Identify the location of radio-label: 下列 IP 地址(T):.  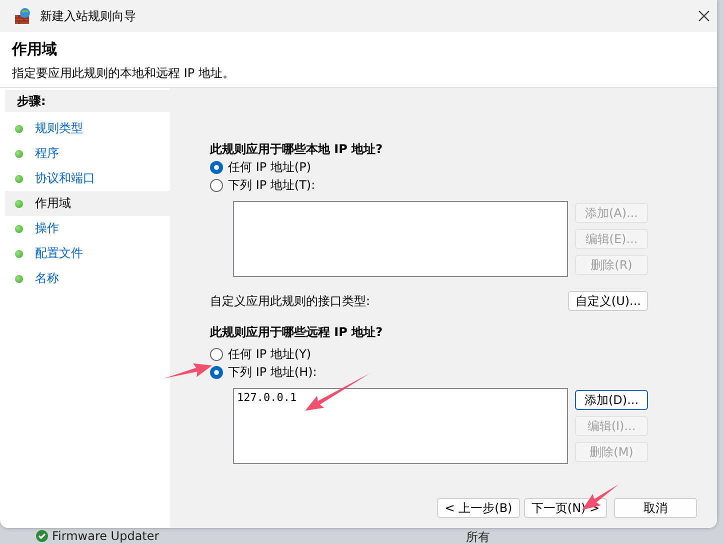
(272, 185).